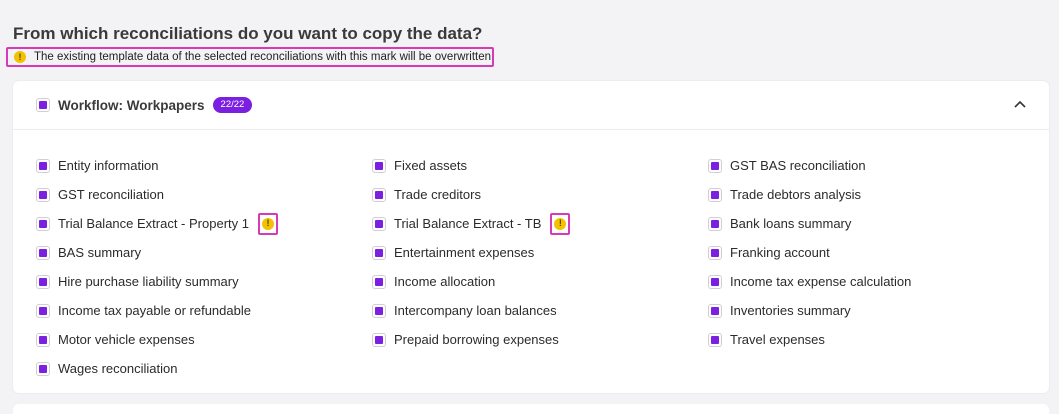 The height and width of the screenshot is (414, 1059). Describe the element at coordinates (157, 252) in the screenshot. I see `reconciliation-item: BAS summary` at that location.